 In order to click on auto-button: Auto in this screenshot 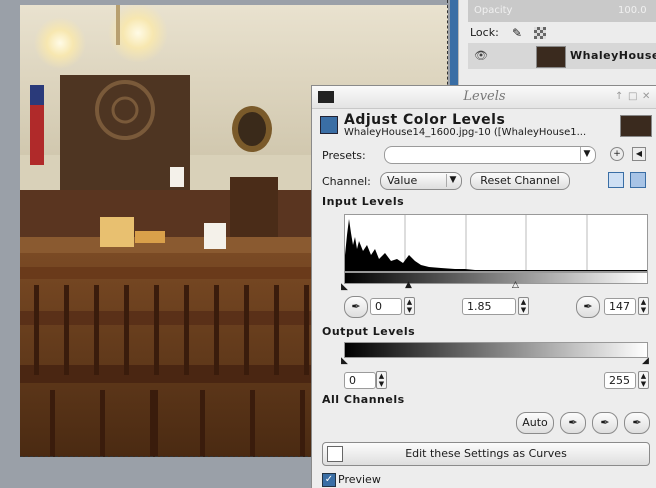, I will do `click(535, 423)`.